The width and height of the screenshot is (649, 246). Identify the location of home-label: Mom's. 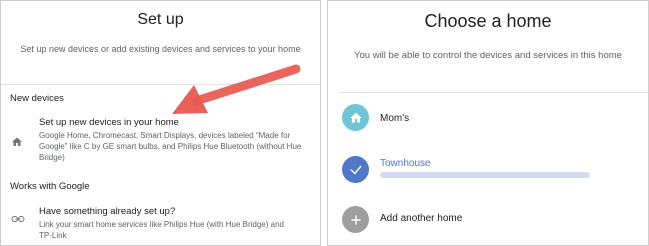
(395, 118).